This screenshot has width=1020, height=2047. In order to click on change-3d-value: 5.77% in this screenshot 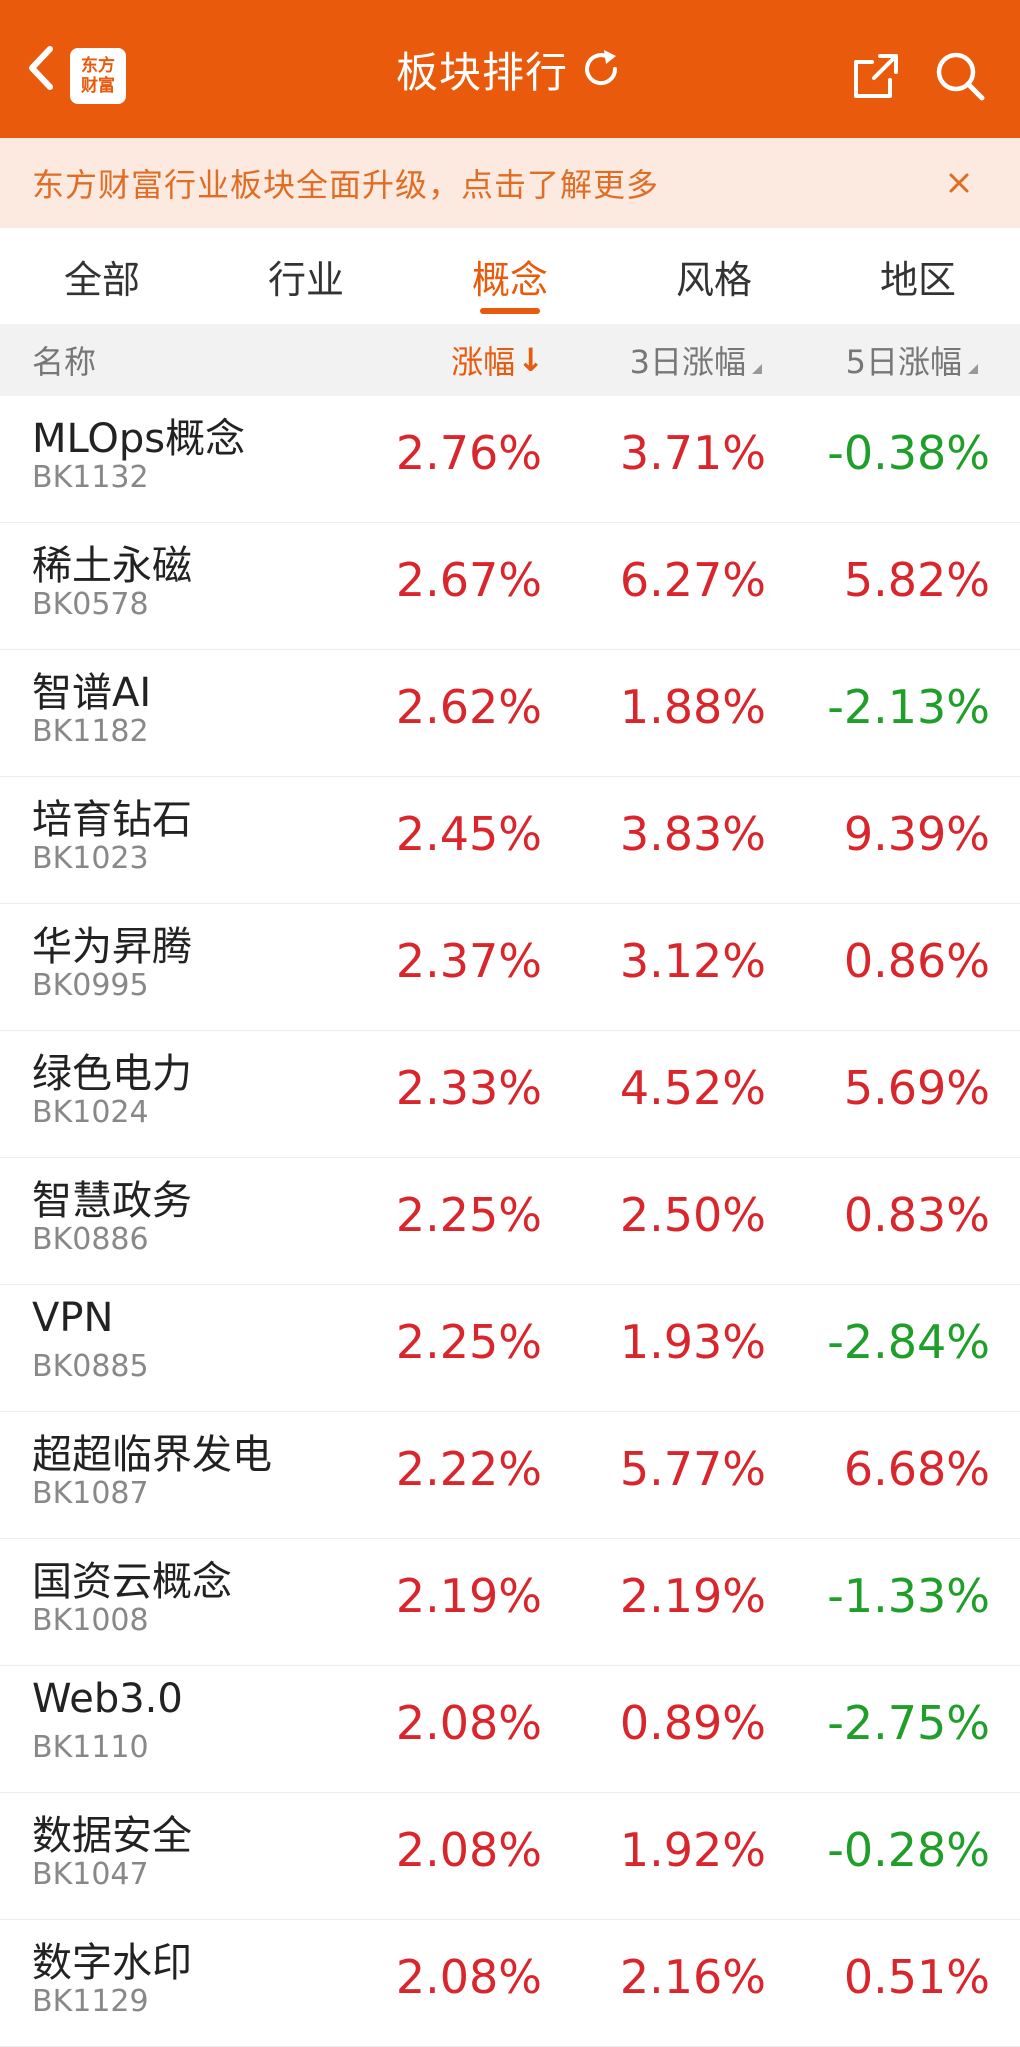, I will do `click(692, 1469)`.